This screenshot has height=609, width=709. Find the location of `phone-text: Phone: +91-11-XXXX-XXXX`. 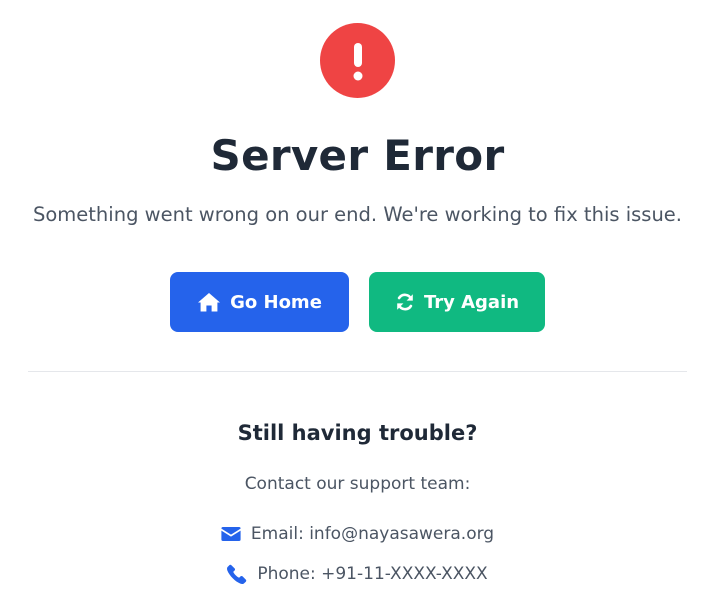

phone-text: Phone: +91-11-XXXX-XXXX is located at coordinates (372, 574).